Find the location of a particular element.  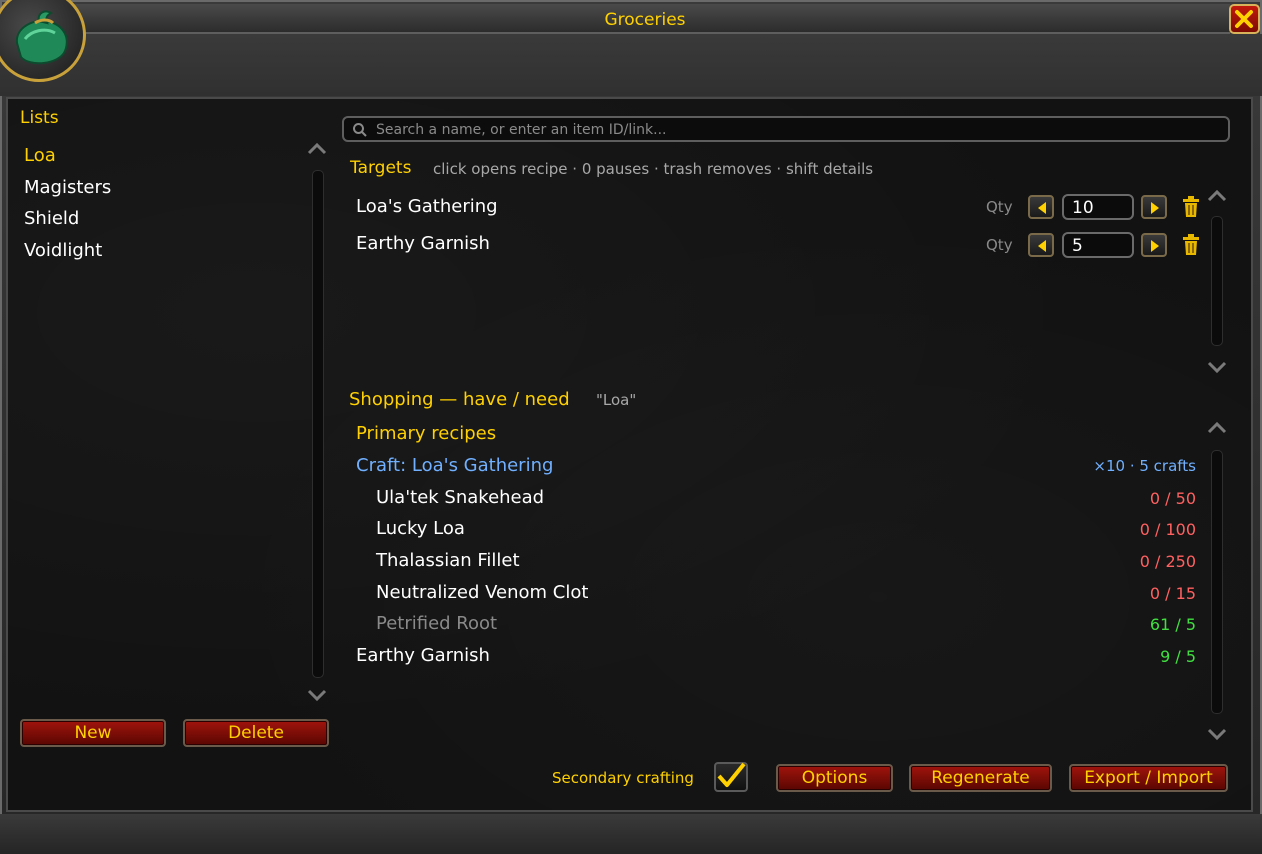

list-item-shield: Shield is located at coordinates (51, 218).